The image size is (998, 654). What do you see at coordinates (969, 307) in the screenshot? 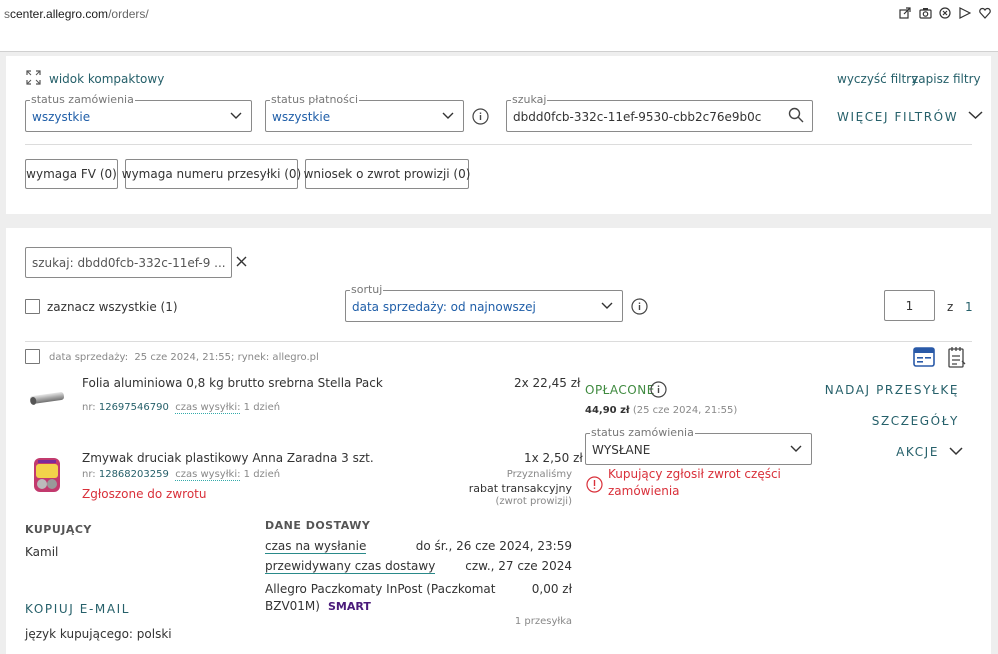
I see `page-total: 1` at bounding box center [969, 307].